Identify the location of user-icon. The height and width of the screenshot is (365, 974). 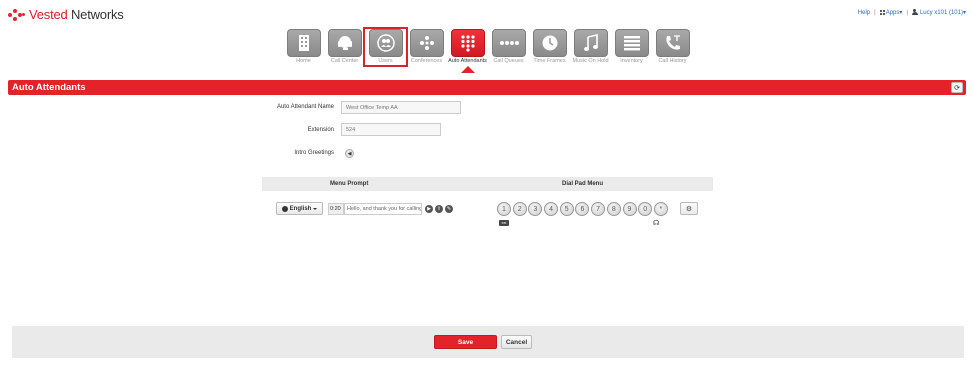
(914, 12).